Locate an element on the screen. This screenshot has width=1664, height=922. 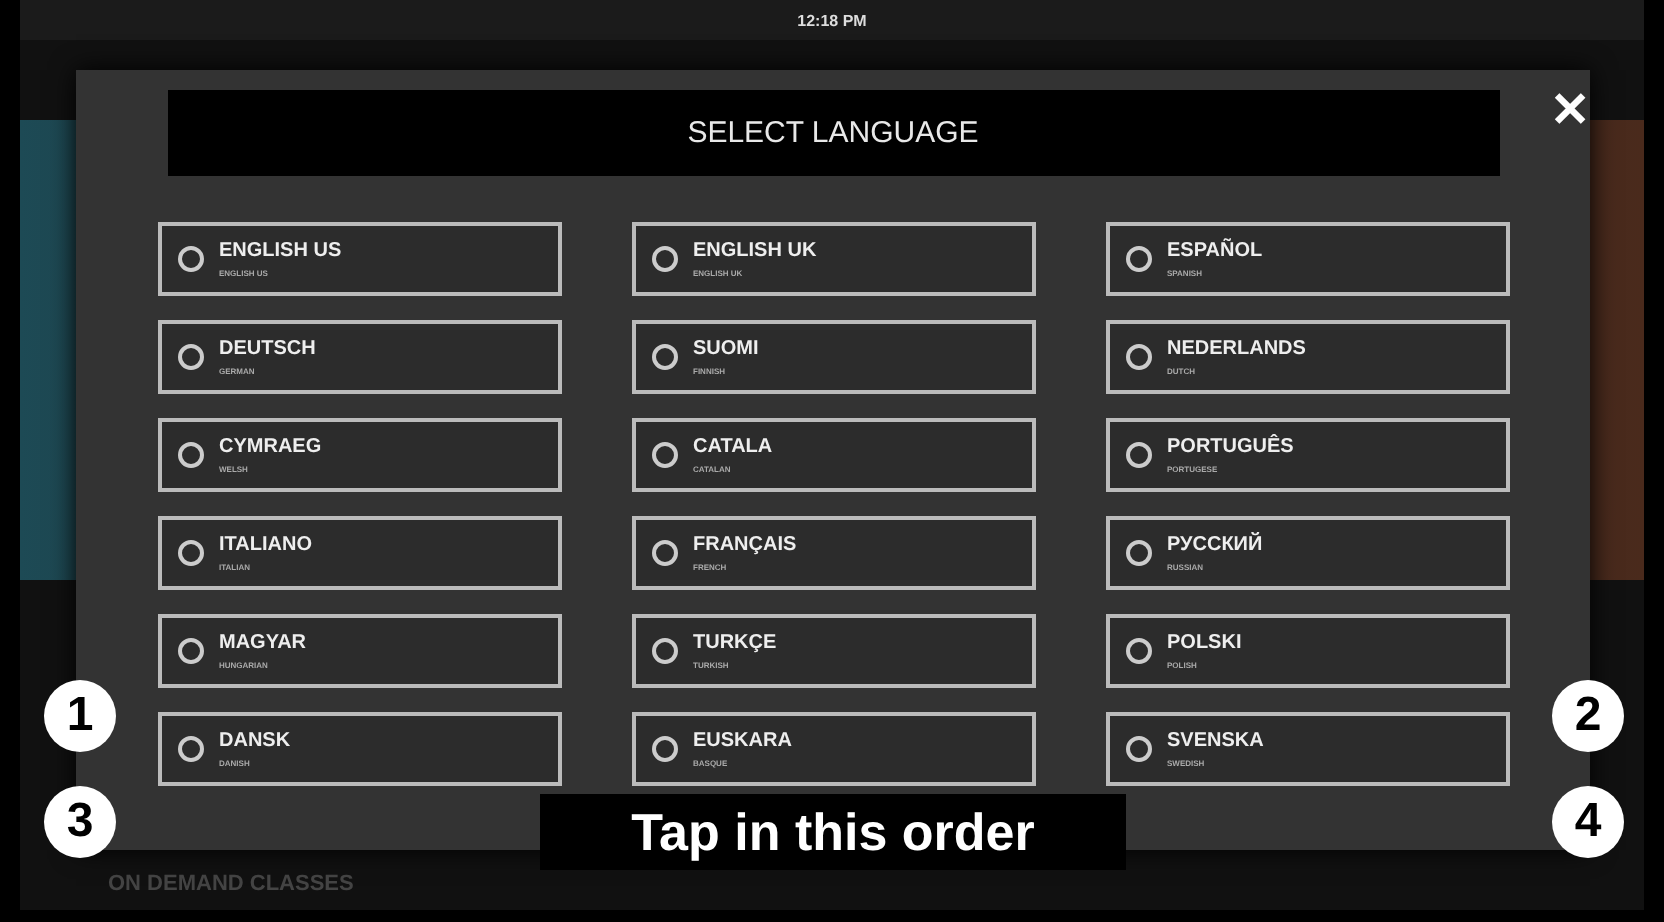
language-name: DANSK is located at coordinates (255, 741).